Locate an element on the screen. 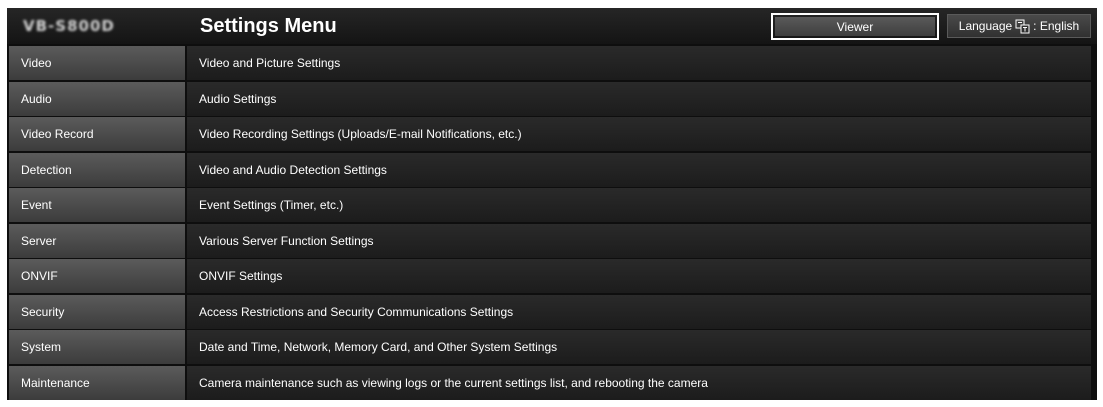 The width and height of the screenshot is (1103, 407). menu-item-description: Various Server Function Settings is located at coordinates (639, 240).